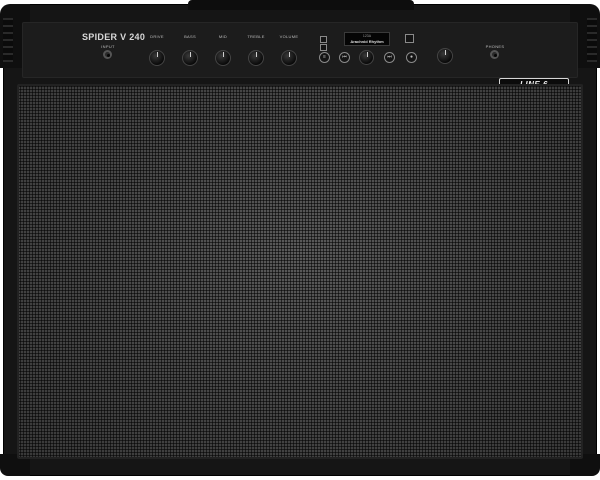  Describe the element at coordinates (411, 57) in the screenshot. I see `tap-button: ●` at that location.